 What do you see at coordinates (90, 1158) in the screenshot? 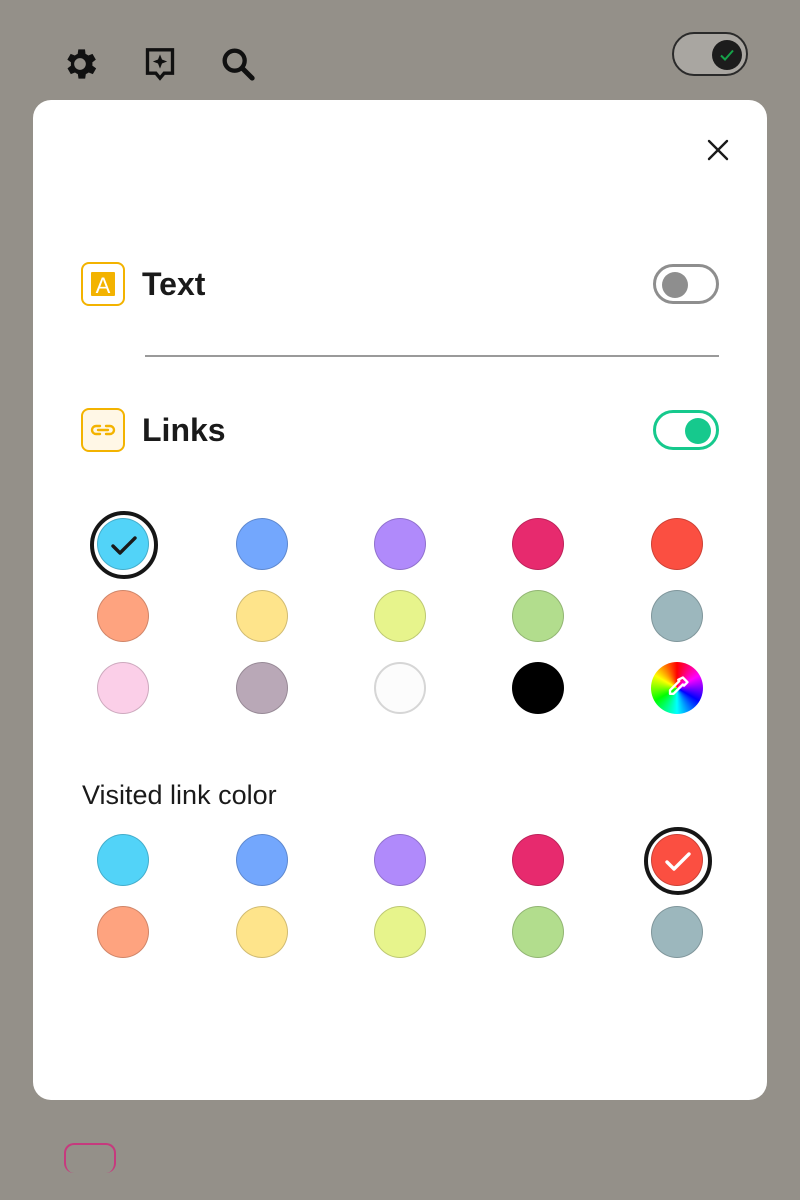
I see `background-pill` at bounding box center [90, 1158].